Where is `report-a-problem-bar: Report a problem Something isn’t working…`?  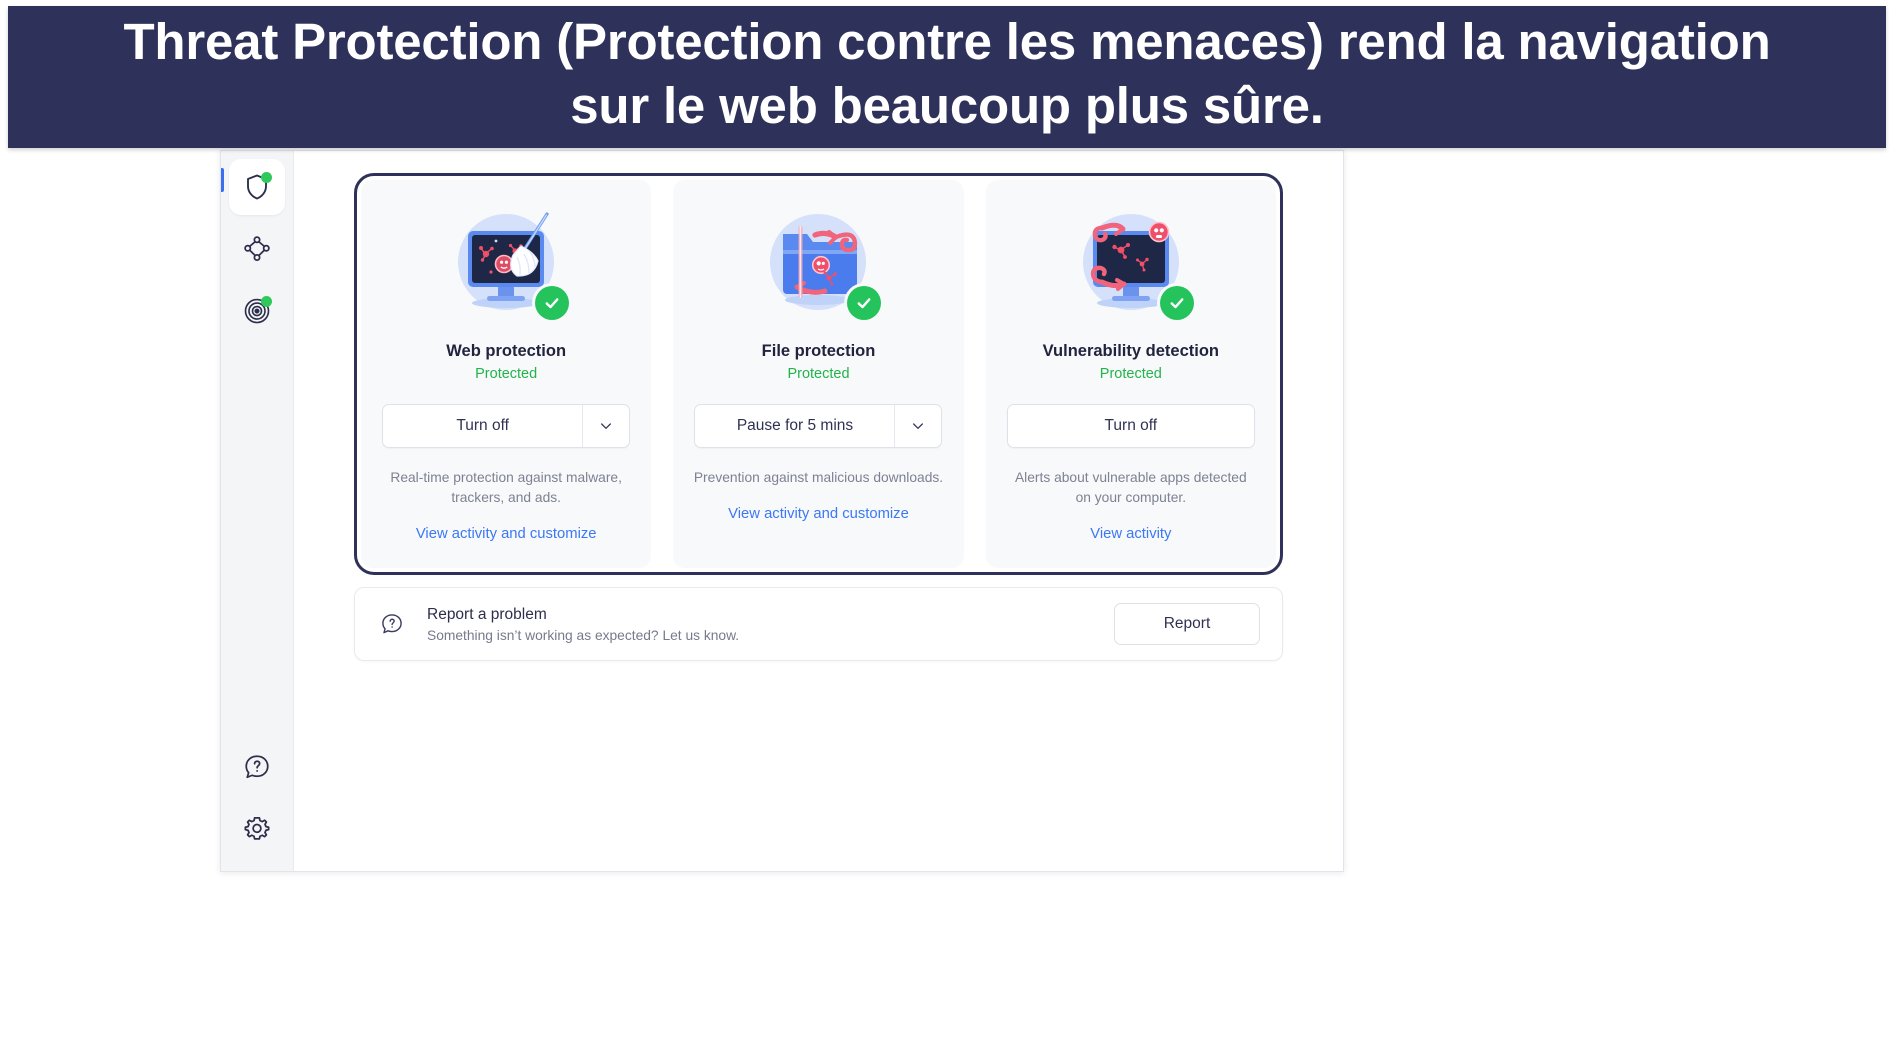 report-a-problem-bar: Report a problem Something isn’t working… is located at coordinates (818, 624).